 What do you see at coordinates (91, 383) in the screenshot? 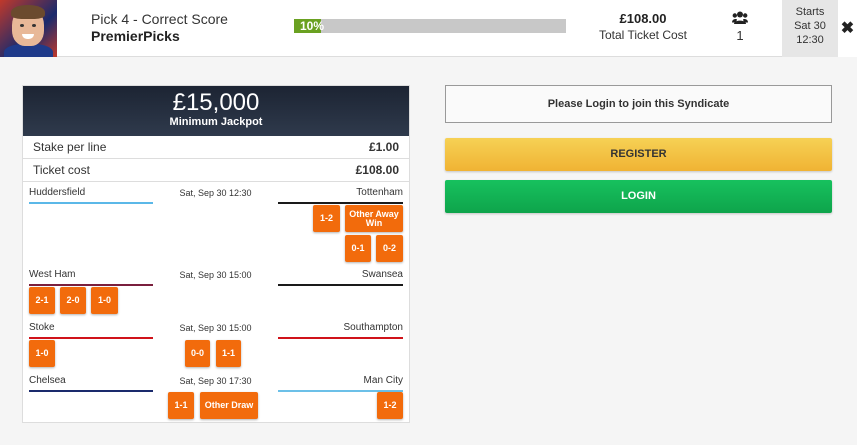
I see `home-team: Chelsea` at bounding box center [91, 383].